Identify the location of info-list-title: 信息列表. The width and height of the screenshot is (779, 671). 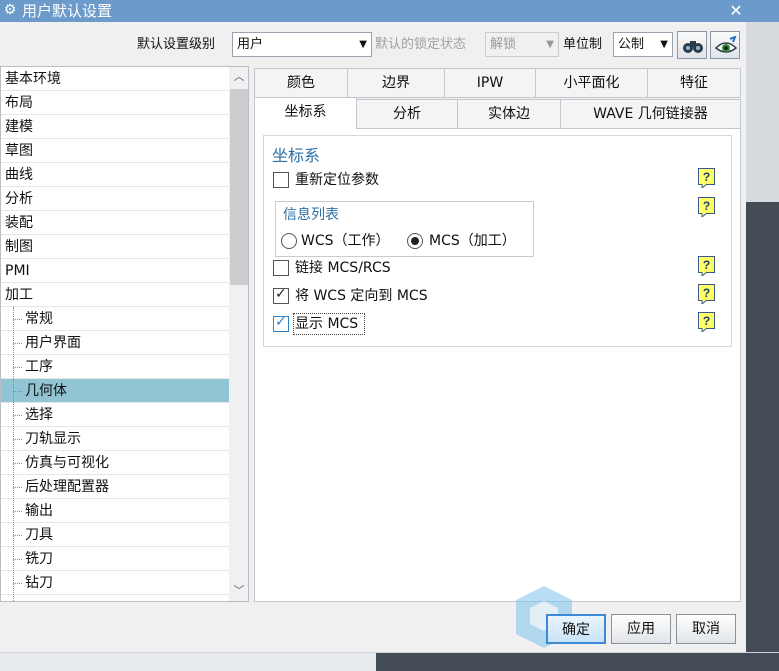
(311, 215).